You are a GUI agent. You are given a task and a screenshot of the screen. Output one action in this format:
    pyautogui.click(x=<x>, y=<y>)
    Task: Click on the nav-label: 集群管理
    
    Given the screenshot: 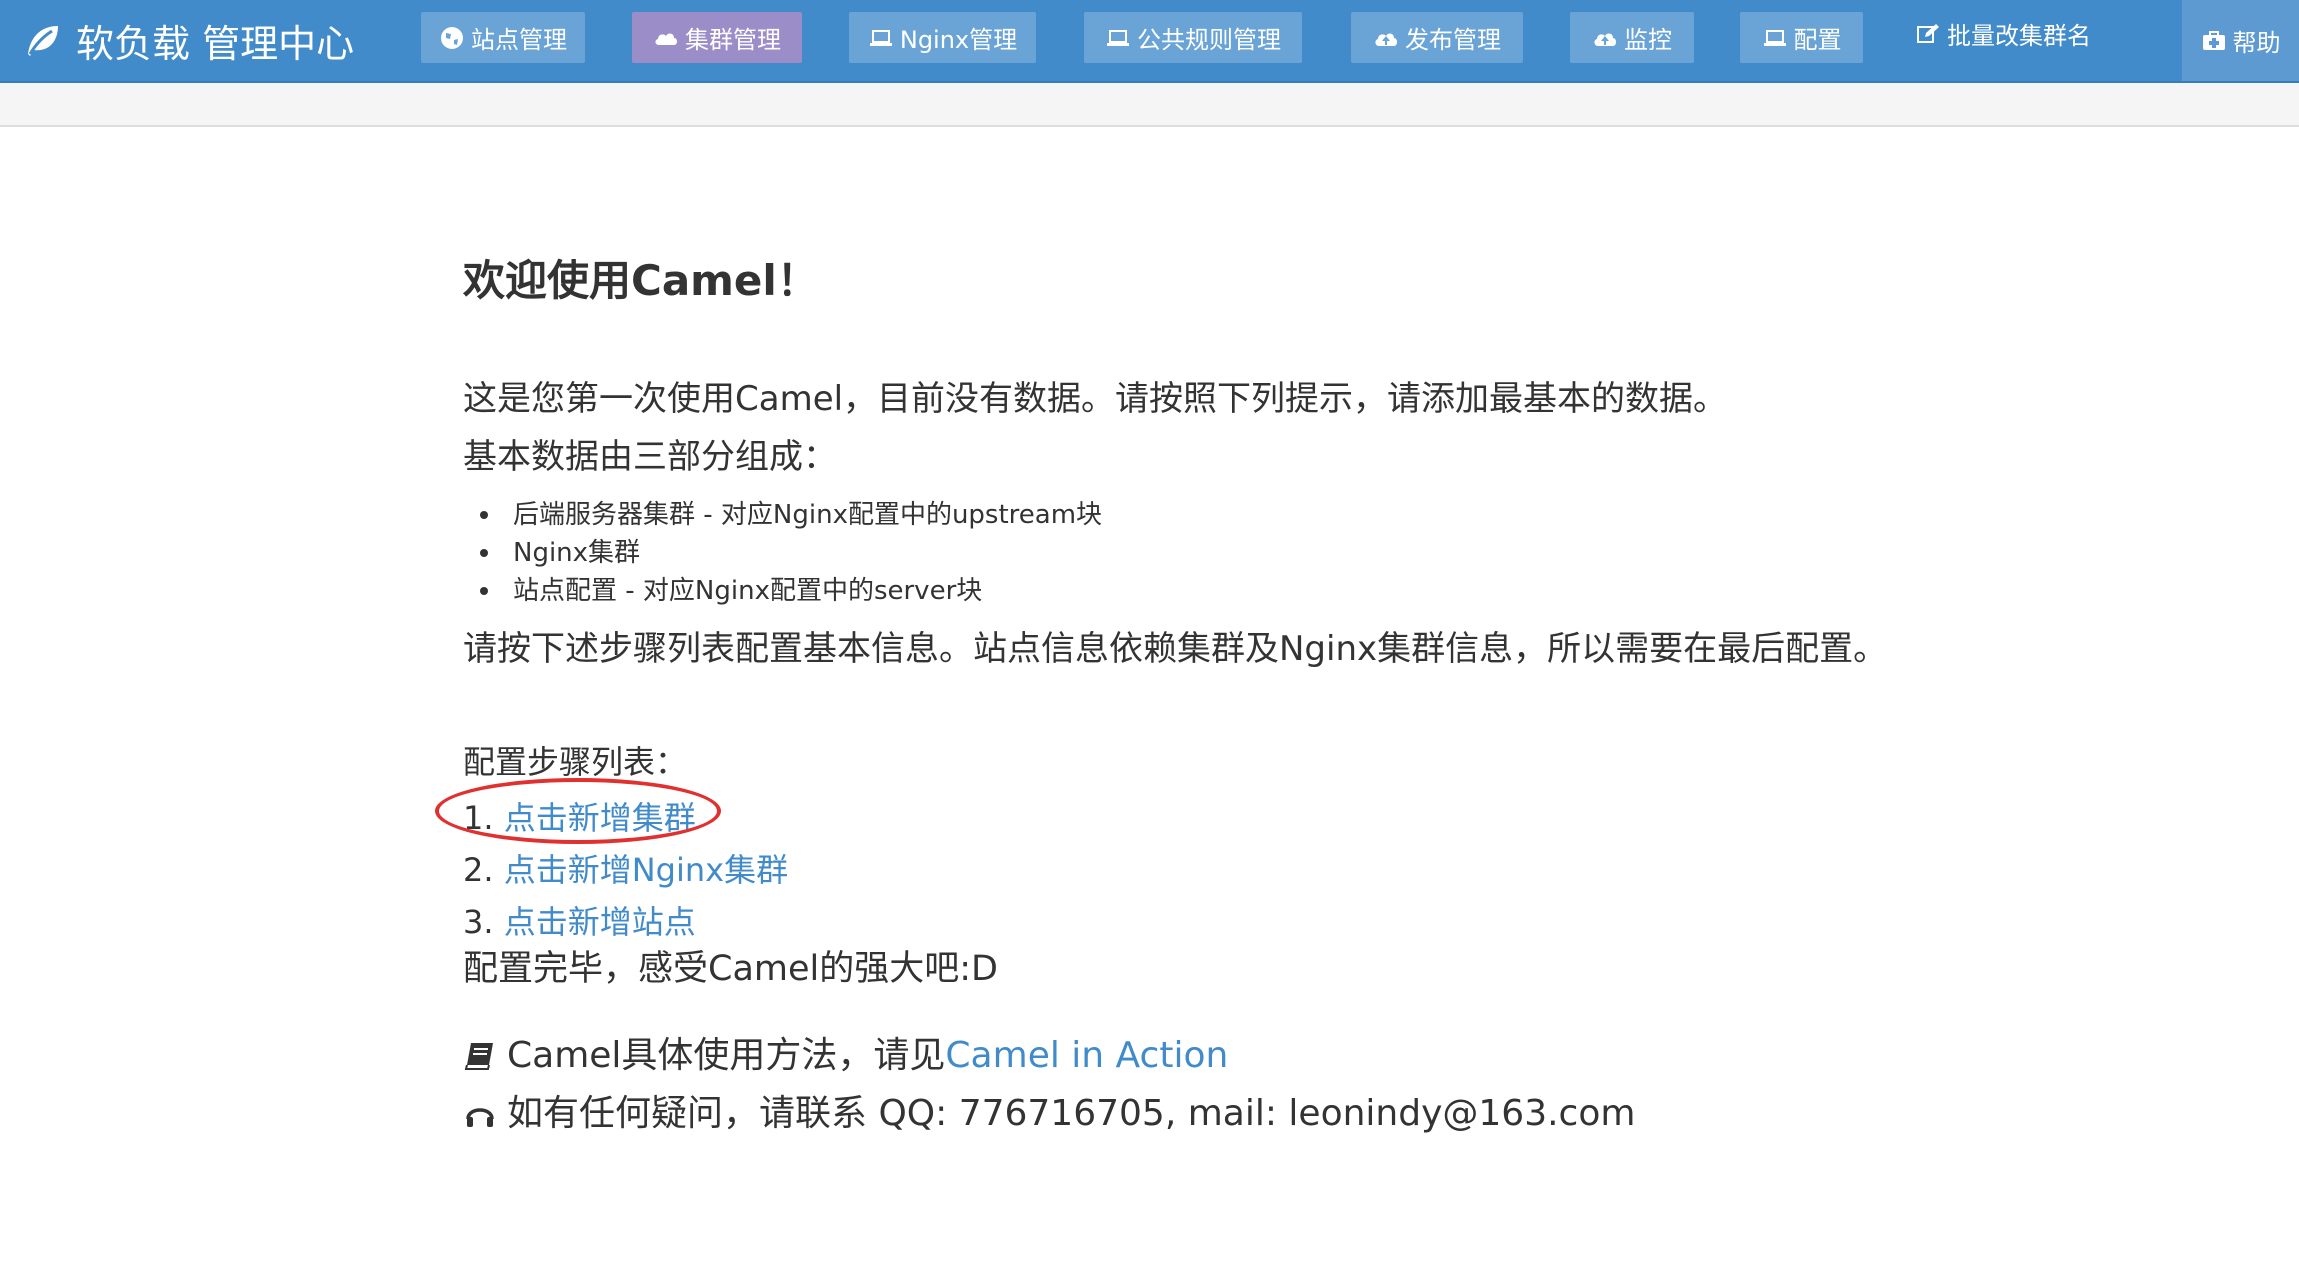 What is the action you would take?
    pyautogui.click(x=733, y=40)
    